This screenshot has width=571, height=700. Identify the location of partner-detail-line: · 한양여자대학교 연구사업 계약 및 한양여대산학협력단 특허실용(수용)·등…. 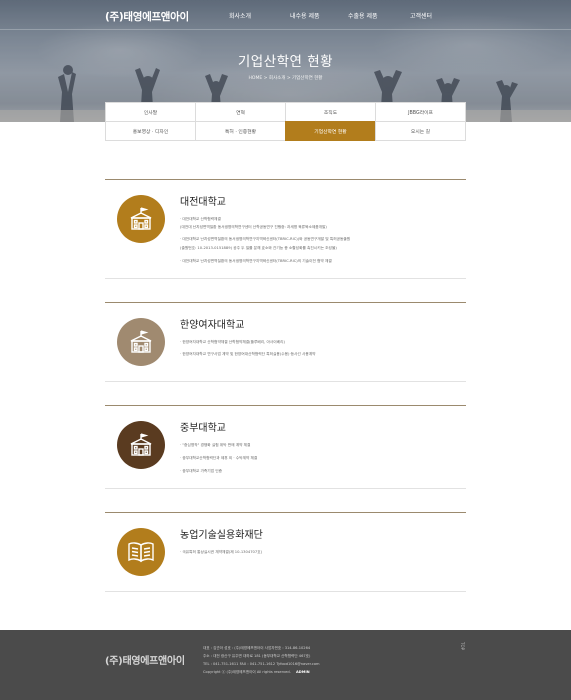
(248, 354).